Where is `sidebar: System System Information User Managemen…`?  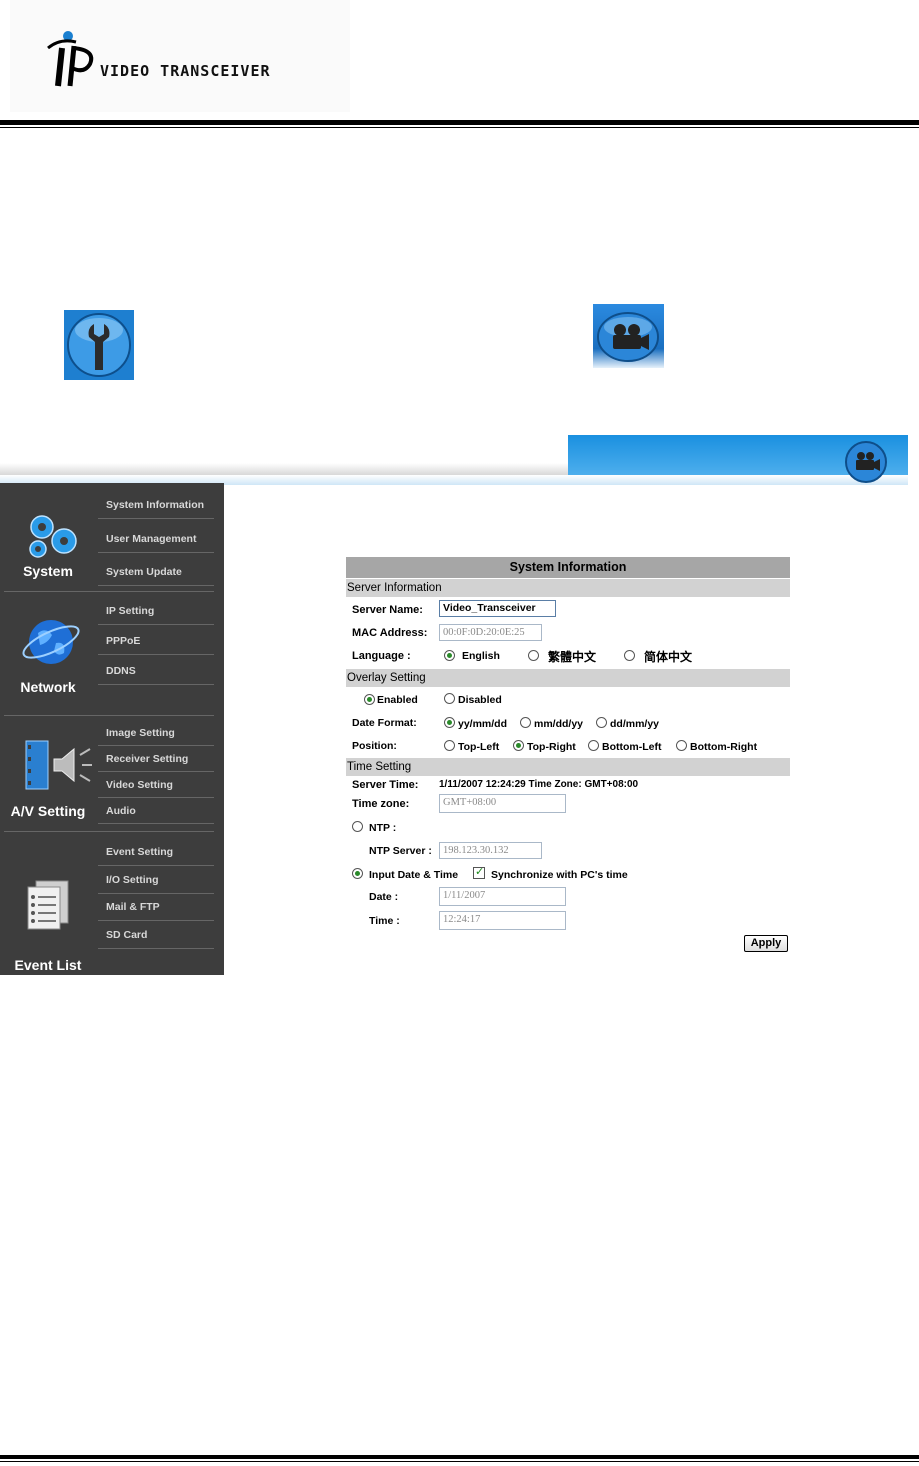
sidebar: System System Information User Managemen… is located at coordinates (112, 729).